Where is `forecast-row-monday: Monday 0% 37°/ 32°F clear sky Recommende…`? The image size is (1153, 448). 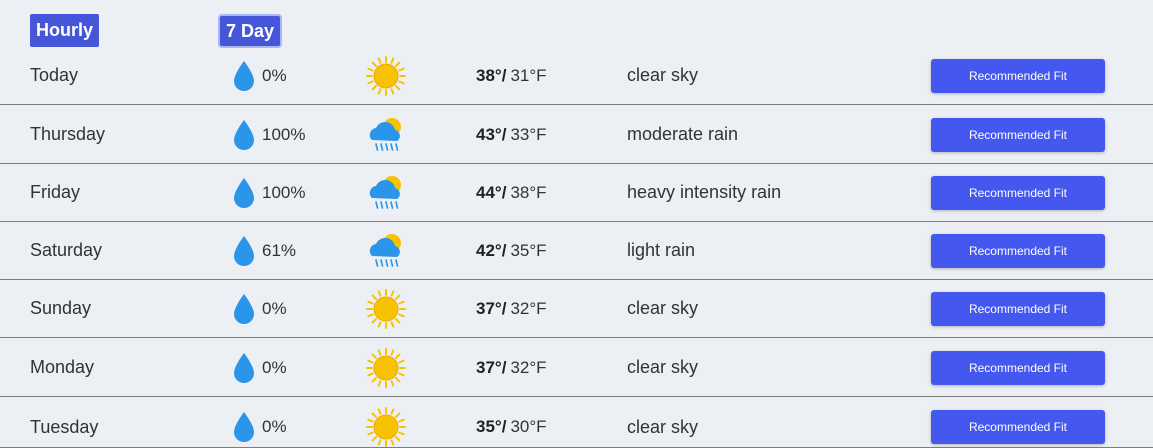
forecast-row-monday: Monday 0% 37°/ 32°F clear sky Recommende… is located at coordinates (576, 368).